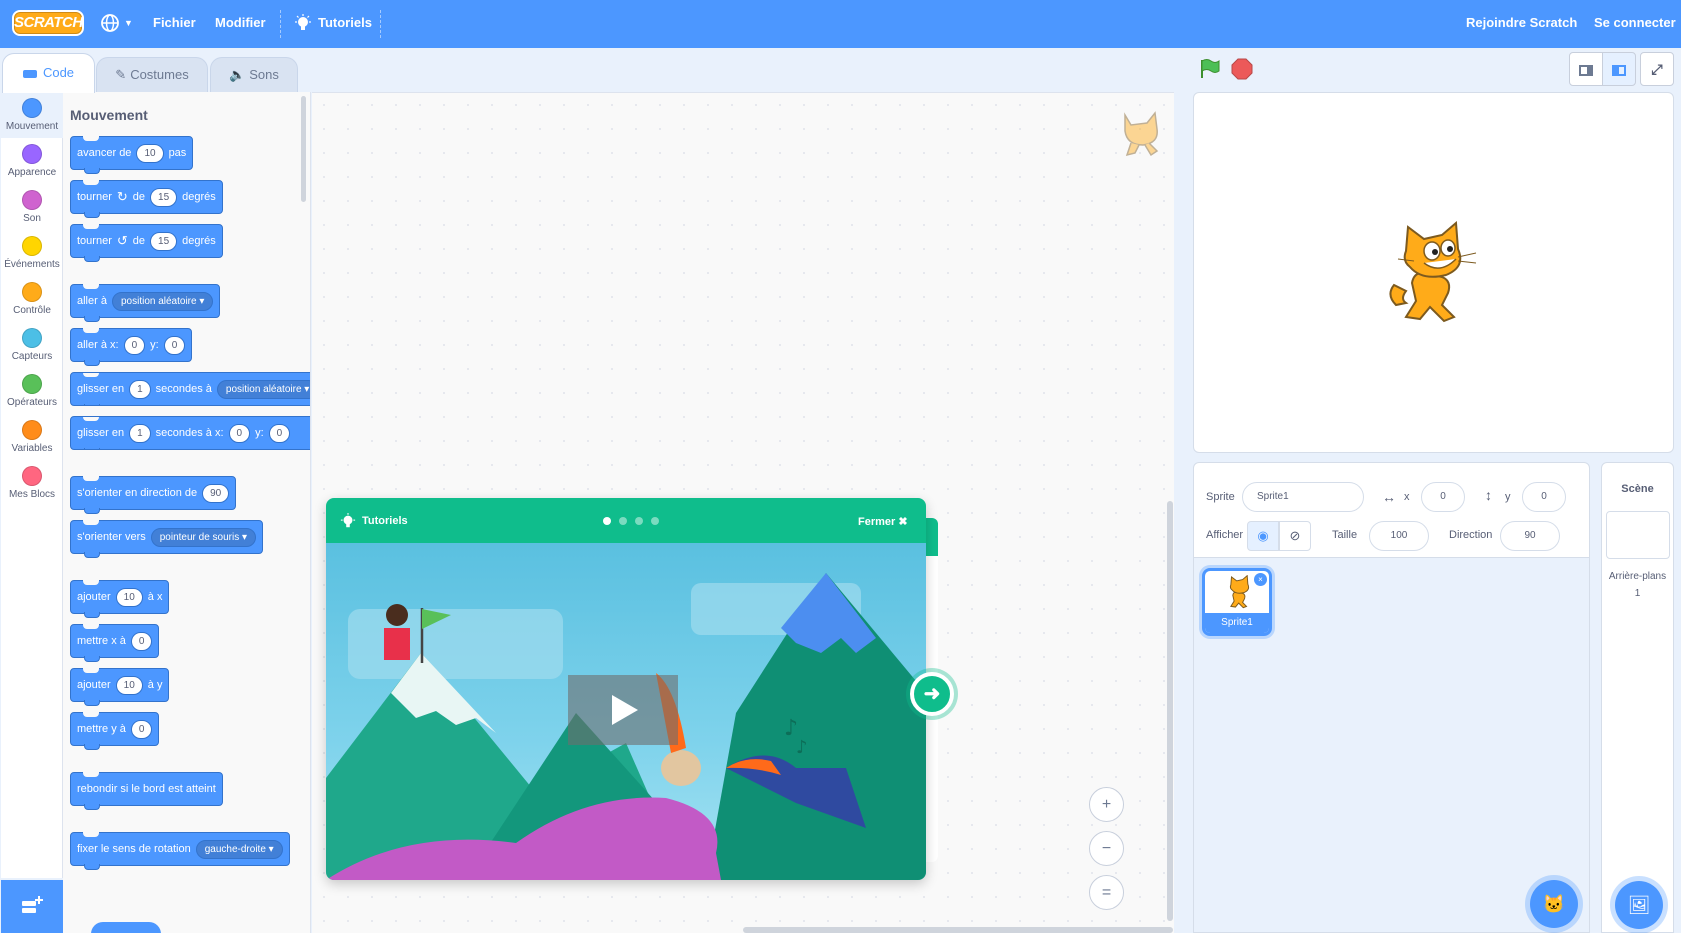 The image size is (1681, 933). I want to click on block-turn-left: tourner ↺ de 15 degrés, so click(146, 243).